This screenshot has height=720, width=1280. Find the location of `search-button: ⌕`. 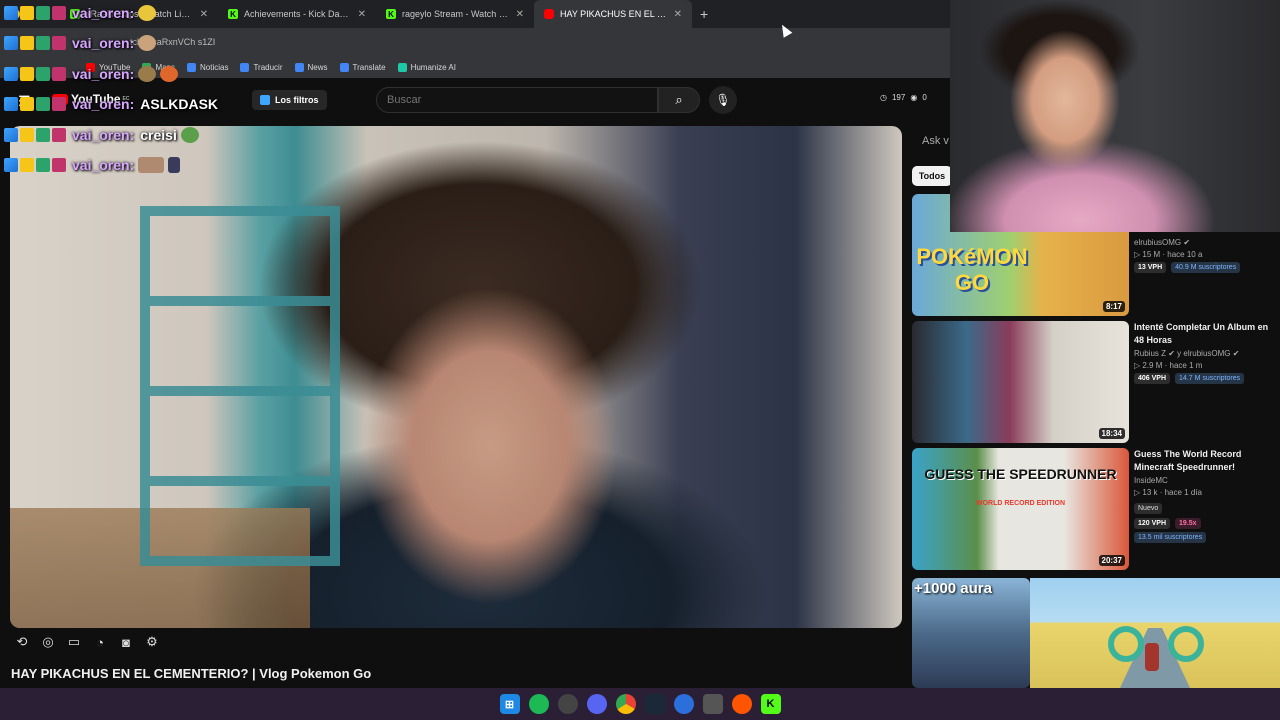

search-button: ⌕ is located at coordinates (679, 100).